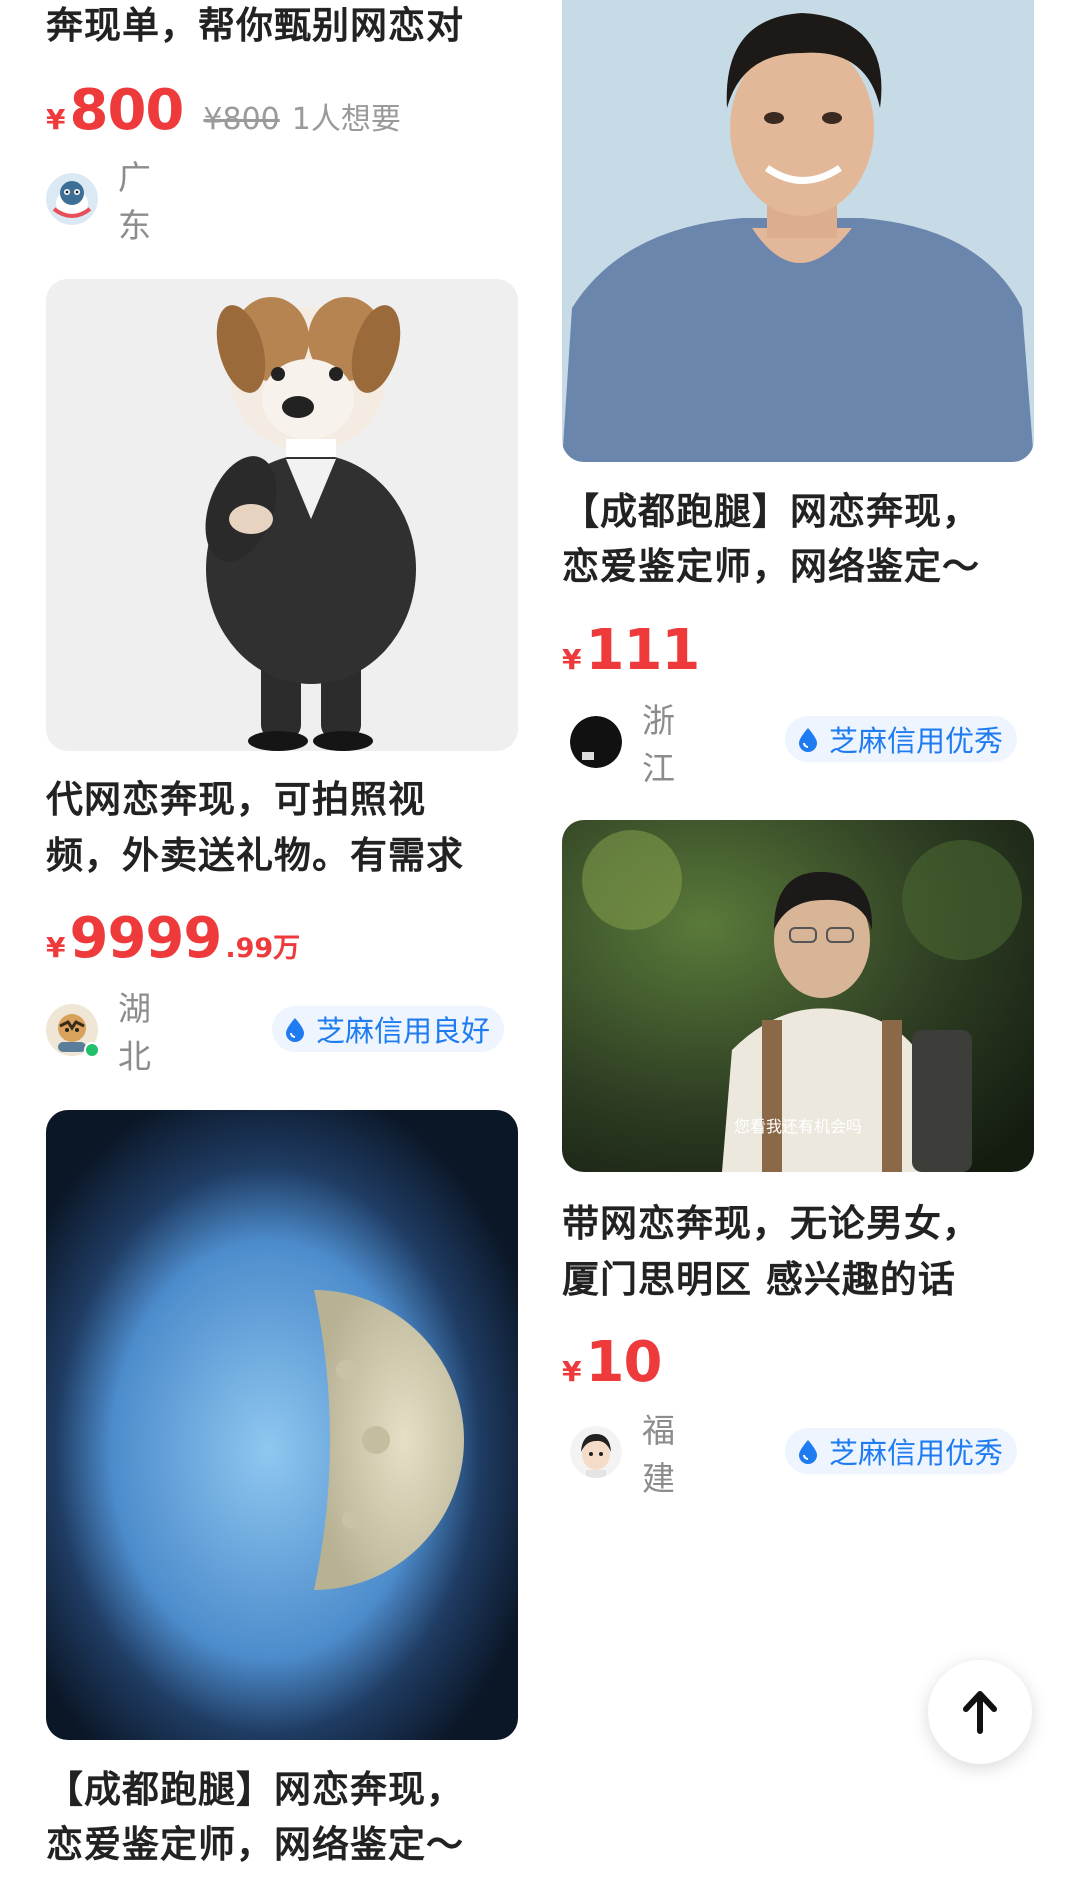 The width and height of the screenshot is (1080, 1880). I want to click on want-count: 1人想要, so click(346, 119).